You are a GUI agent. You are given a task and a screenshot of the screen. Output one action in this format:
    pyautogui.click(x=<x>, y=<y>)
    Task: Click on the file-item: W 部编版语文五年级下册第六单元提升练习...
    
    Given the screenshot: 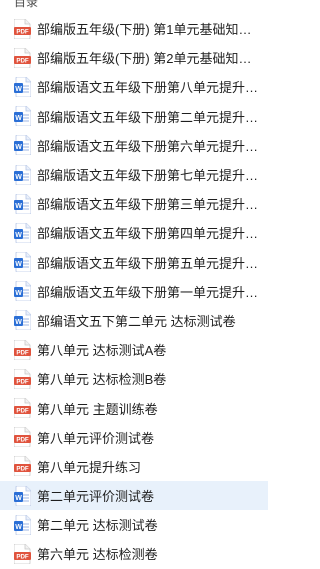 What is the action you would take?
    pyautogui.click(x=134, y=145)
    